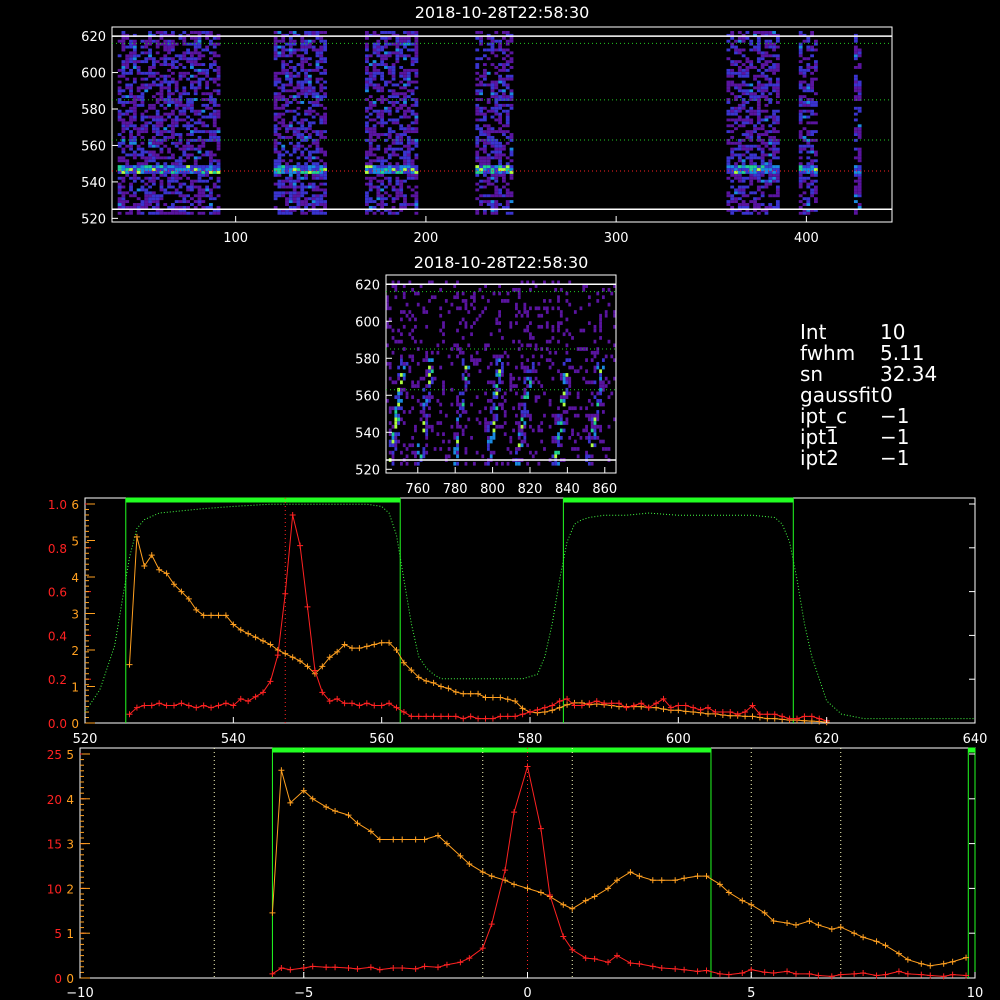 Image resolution: width=1000 pixels, height=1000 pixels. I want to click on y-tick-label: 540, so click(367, 433).